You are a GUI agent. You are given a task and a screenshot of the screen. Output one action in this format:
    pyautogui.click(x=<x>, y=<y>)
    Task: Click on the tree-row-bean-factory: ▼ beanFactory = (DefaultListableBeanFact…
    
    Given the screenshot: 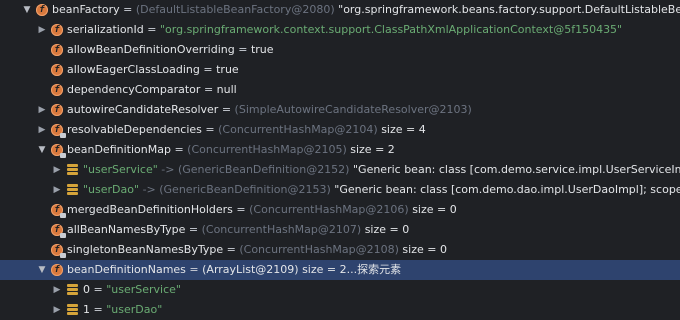 What is the action you would take?
    pyautogui.click(x=340, y=10)
    